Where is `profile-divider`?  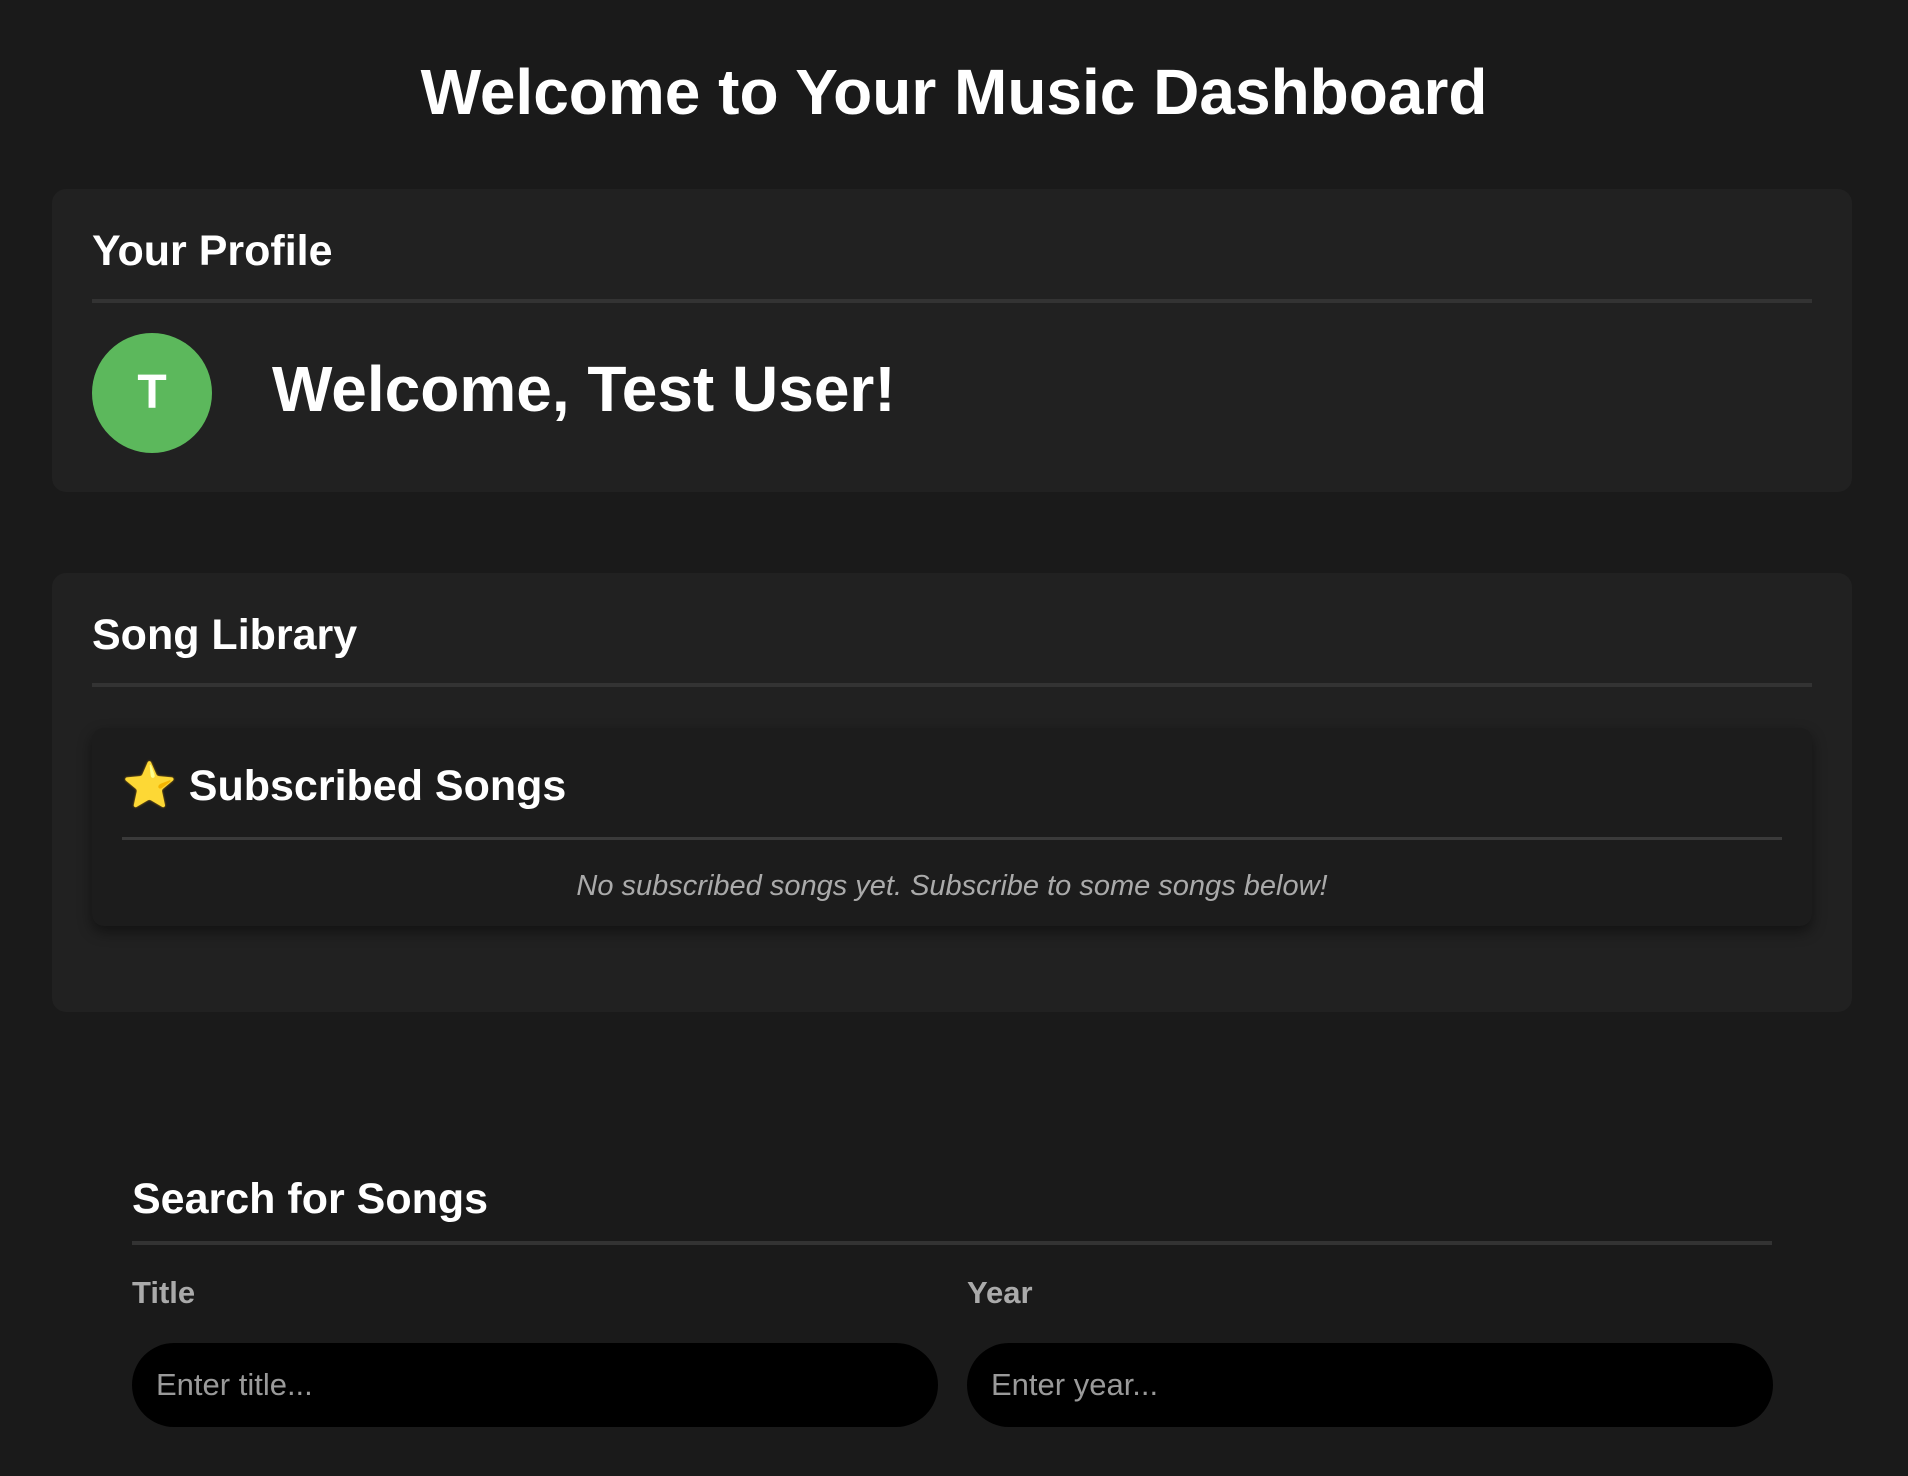
profile-divider is located at coordinates (952, 301).